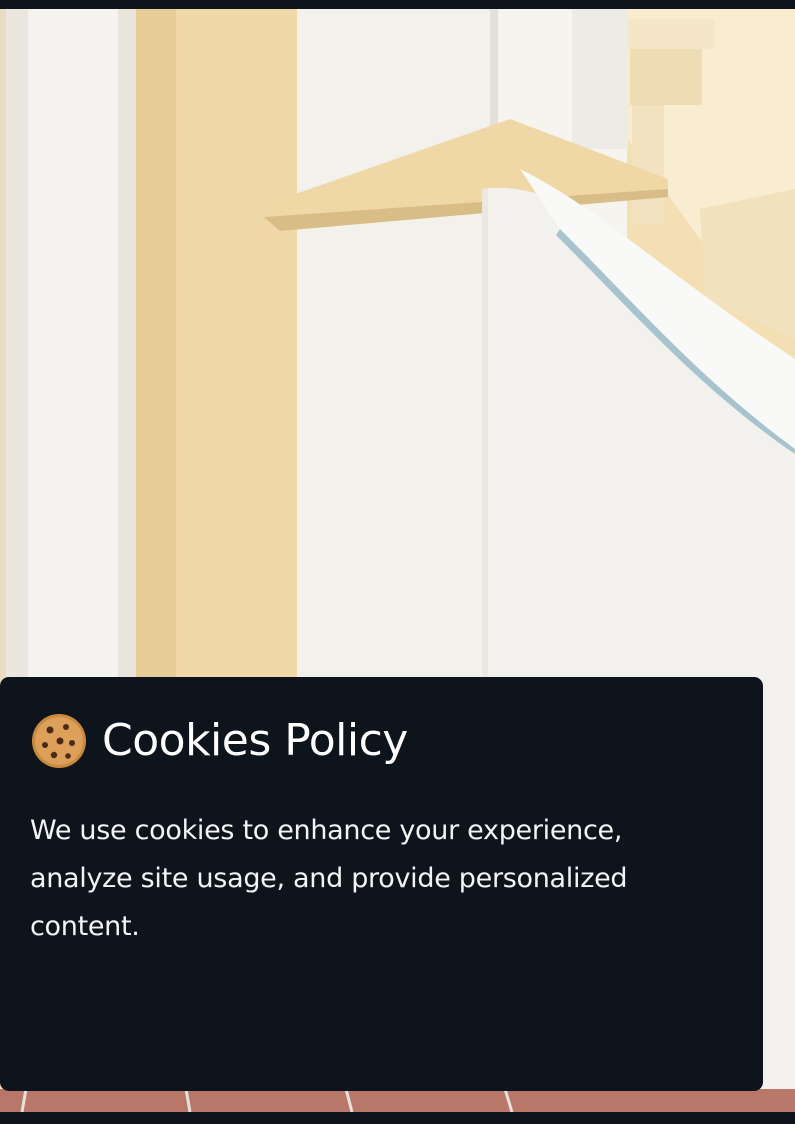  Describe the element at coordinates (397, 1118) in the screenshot. I see `bottom-bar` at that location.